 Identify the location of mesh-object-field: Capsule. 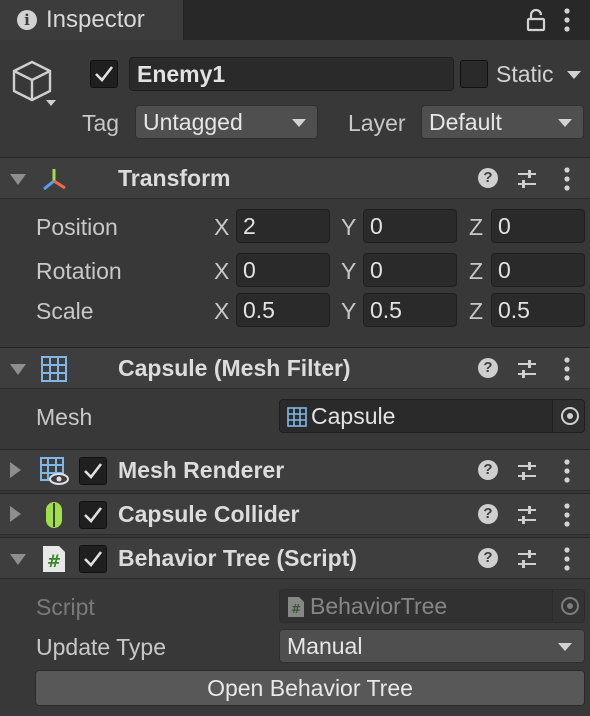
(432, 416).